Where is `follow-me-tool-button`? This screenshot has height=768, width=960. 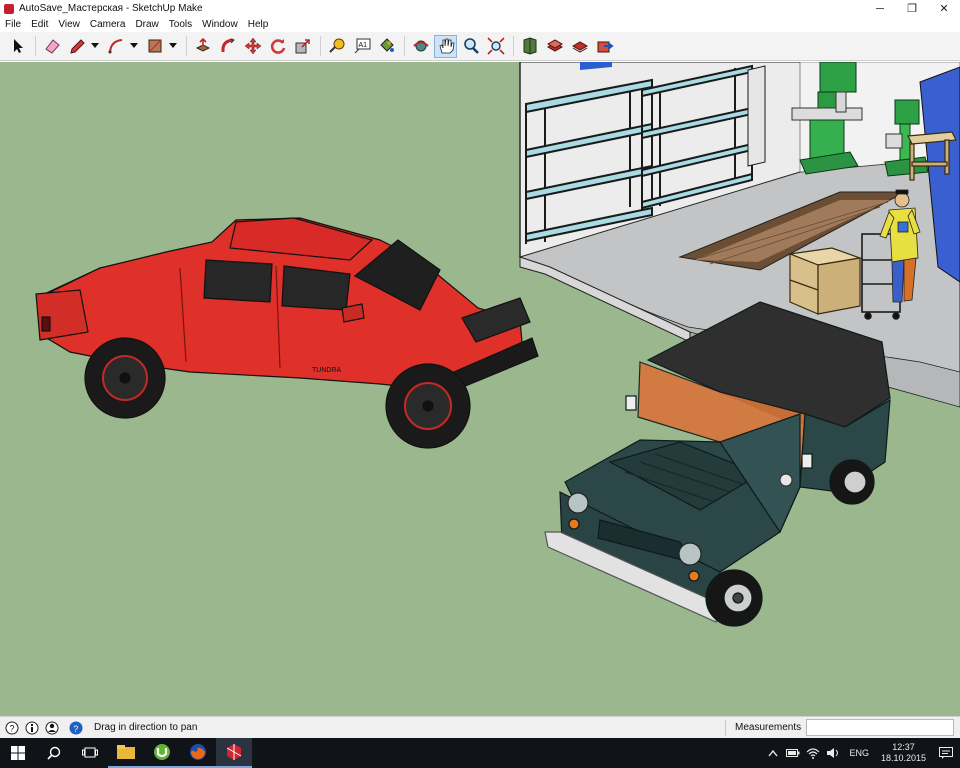 follow-me-tool-button is located at coordinates (227, 46).